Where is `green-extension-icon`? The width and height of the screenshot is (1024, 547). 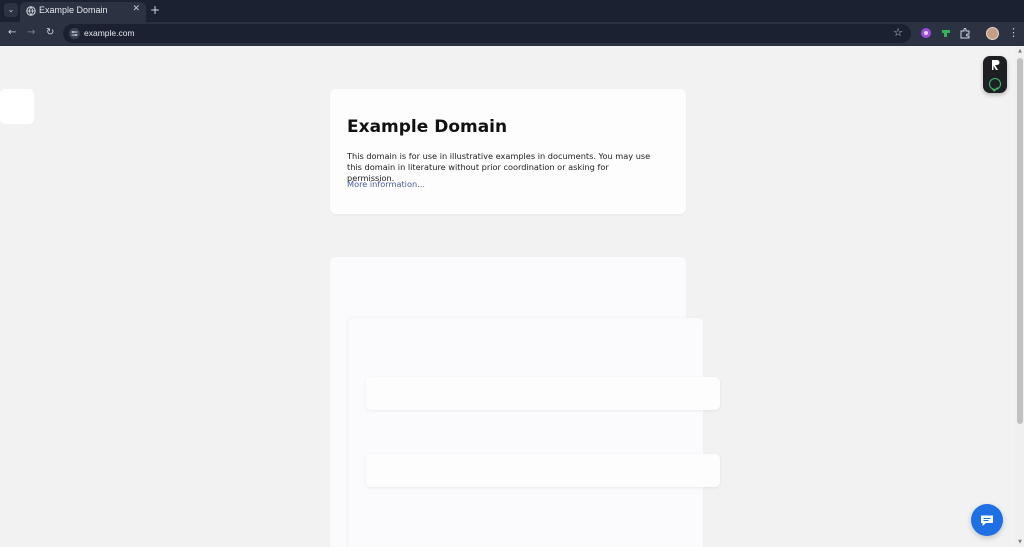
green-extension-icon is located at coordinates (946, 33).